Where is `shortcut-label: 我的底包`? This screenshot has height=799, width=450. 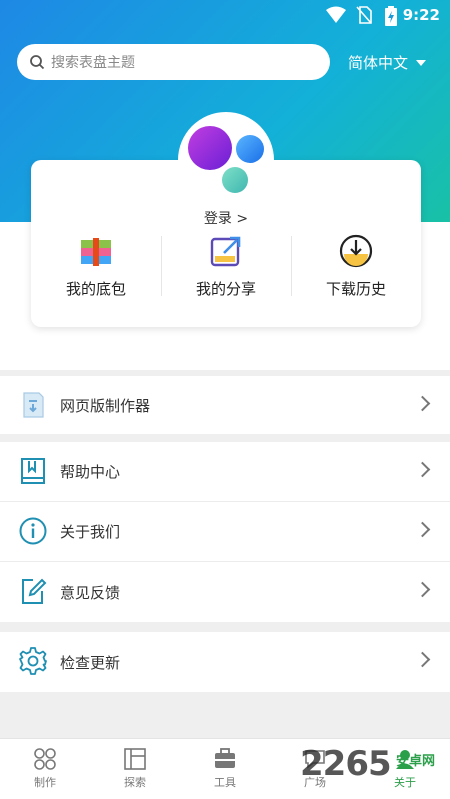
shortcut-label: 我的底包 is located at coordinates (95, 289).